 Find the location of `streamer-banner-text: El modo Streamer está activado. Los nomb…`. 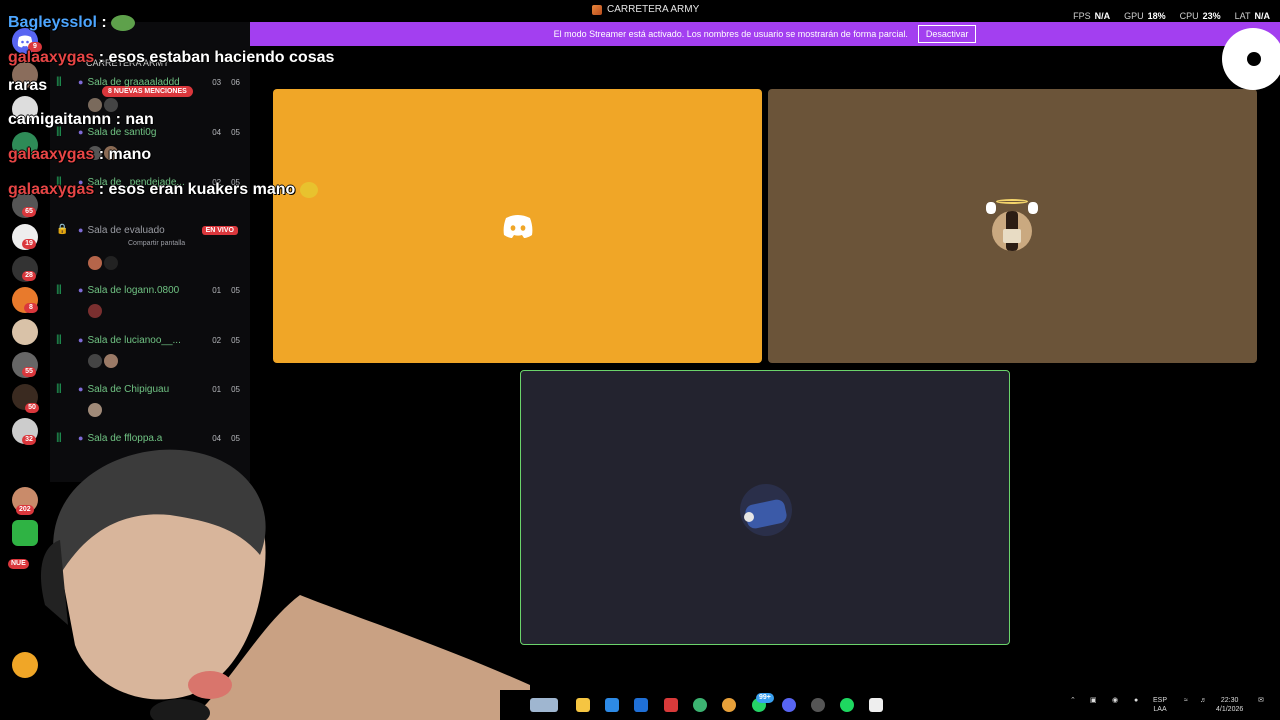

streamer-banner-text: El modo Streamer está activado. Los nomb… is located at coordinates (730, 34).